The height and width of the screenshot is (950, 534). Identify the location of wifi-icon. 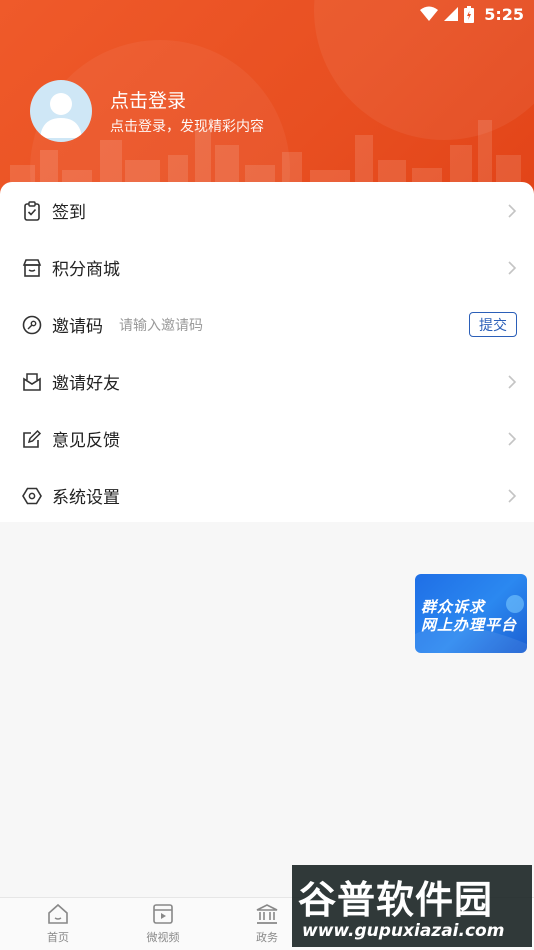
(429, 13).